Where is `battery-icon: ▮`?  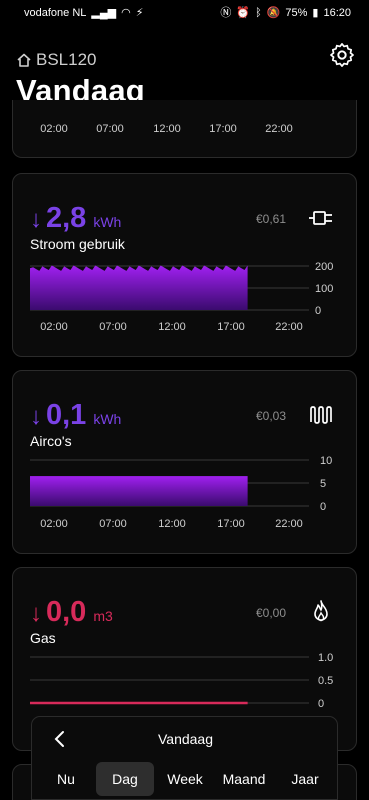 battery-icon: ▮ is located at coordinates (315, 12).